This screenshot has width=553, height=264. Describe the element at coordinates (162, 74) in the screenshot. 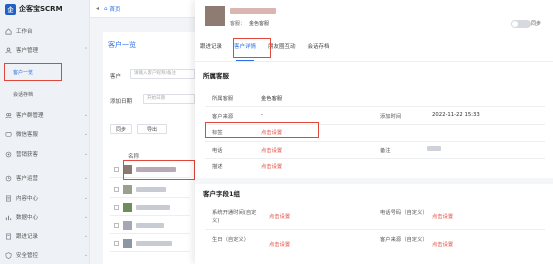

I see `customer-search-input: 请输入客户昵称/备注` at that location.